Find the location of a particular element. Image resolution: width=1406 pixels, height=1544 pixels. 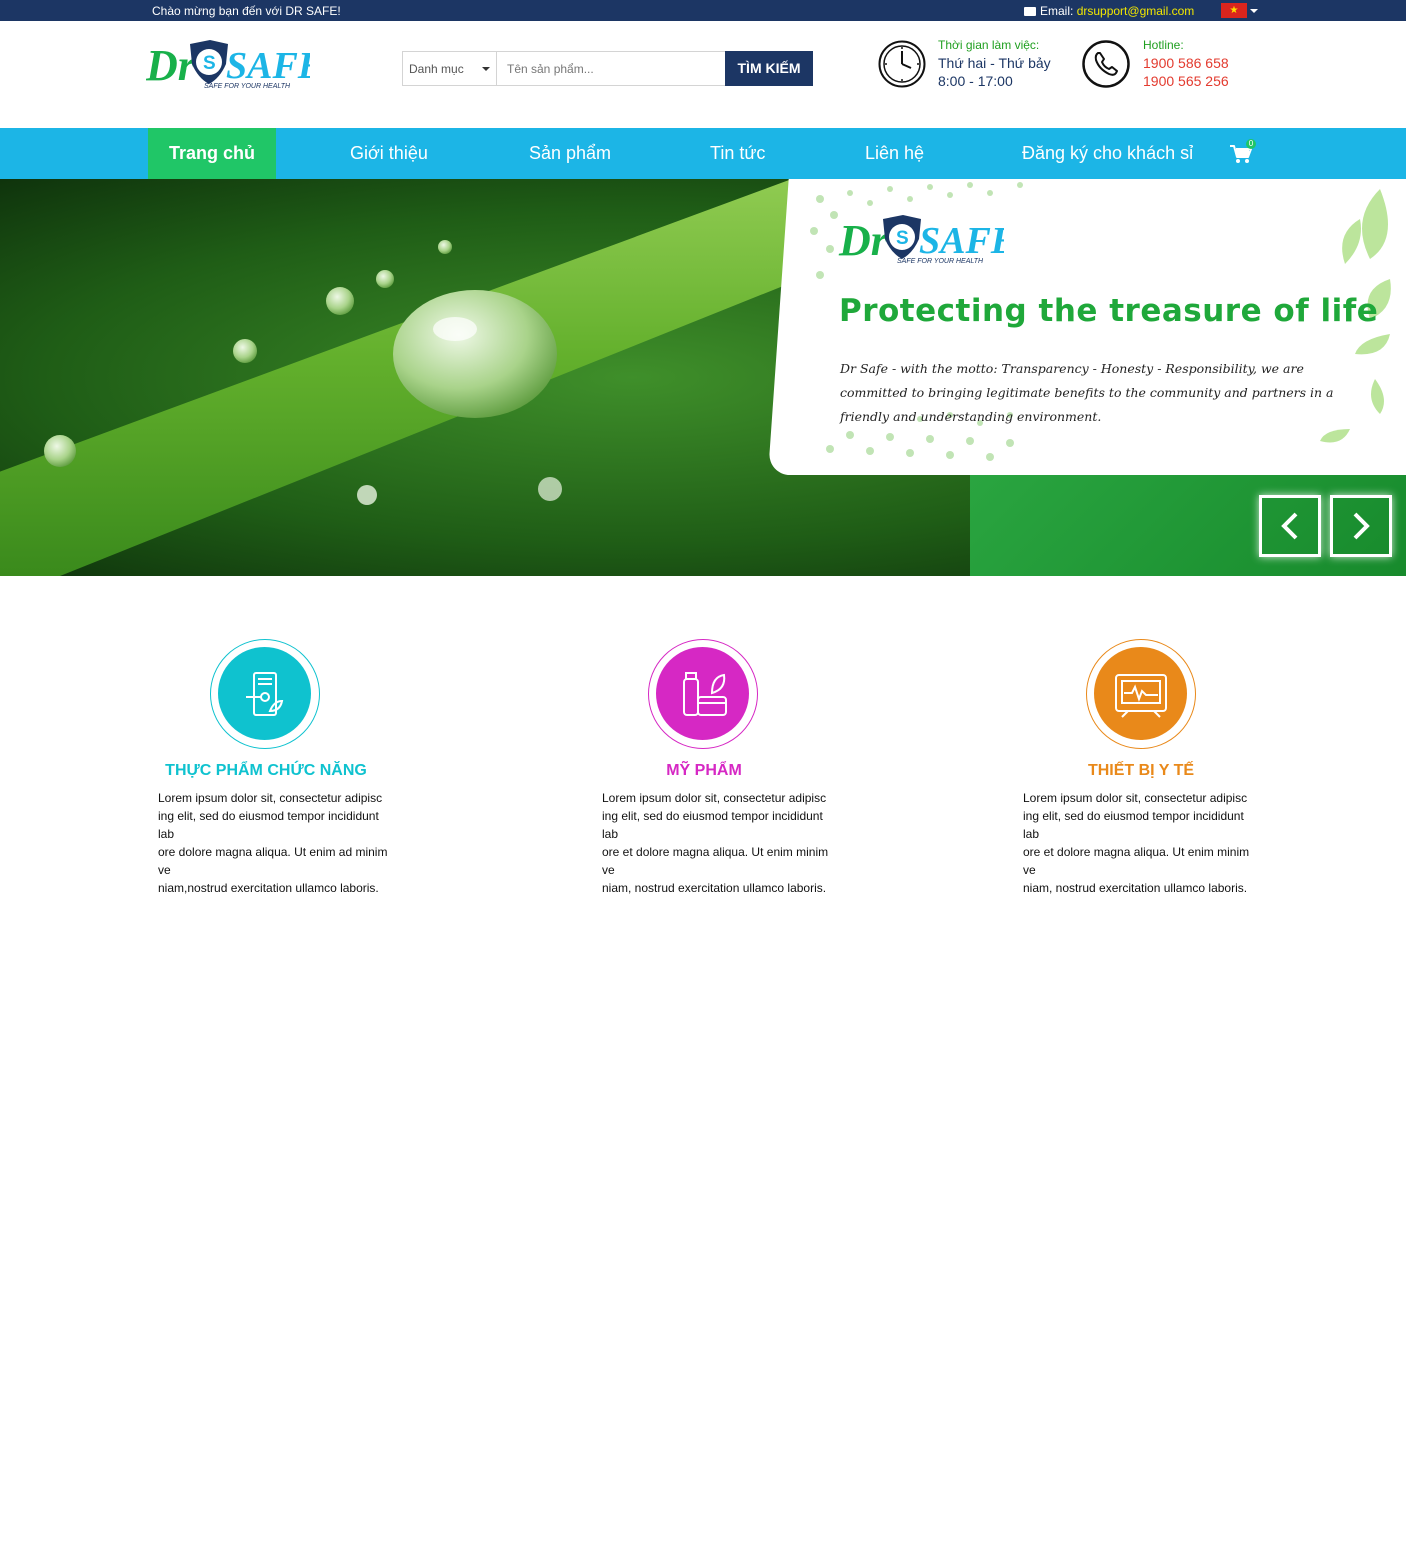

phone-icon is located at coordinates (1106, 64).